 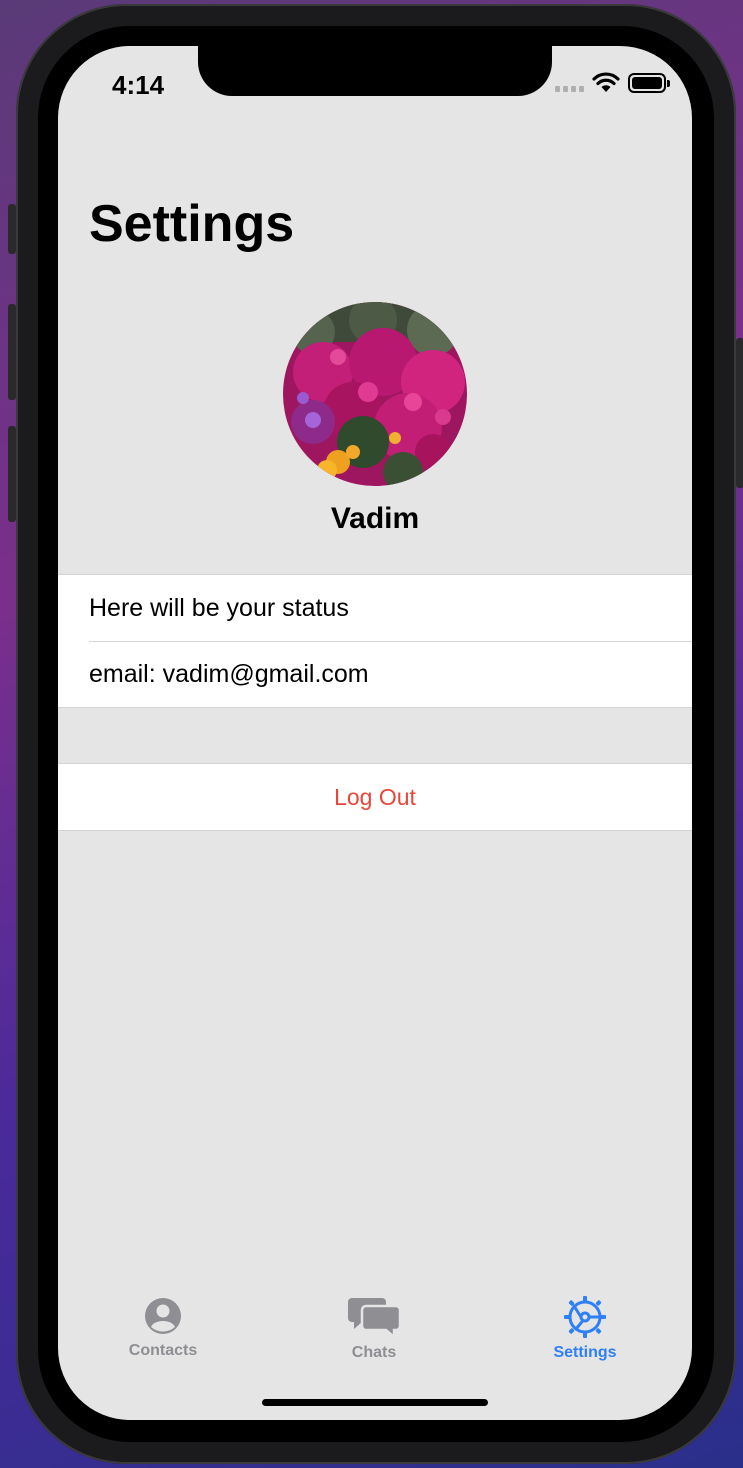 I want to click on tab-chats: Chats, so click(x=374, y=1329).